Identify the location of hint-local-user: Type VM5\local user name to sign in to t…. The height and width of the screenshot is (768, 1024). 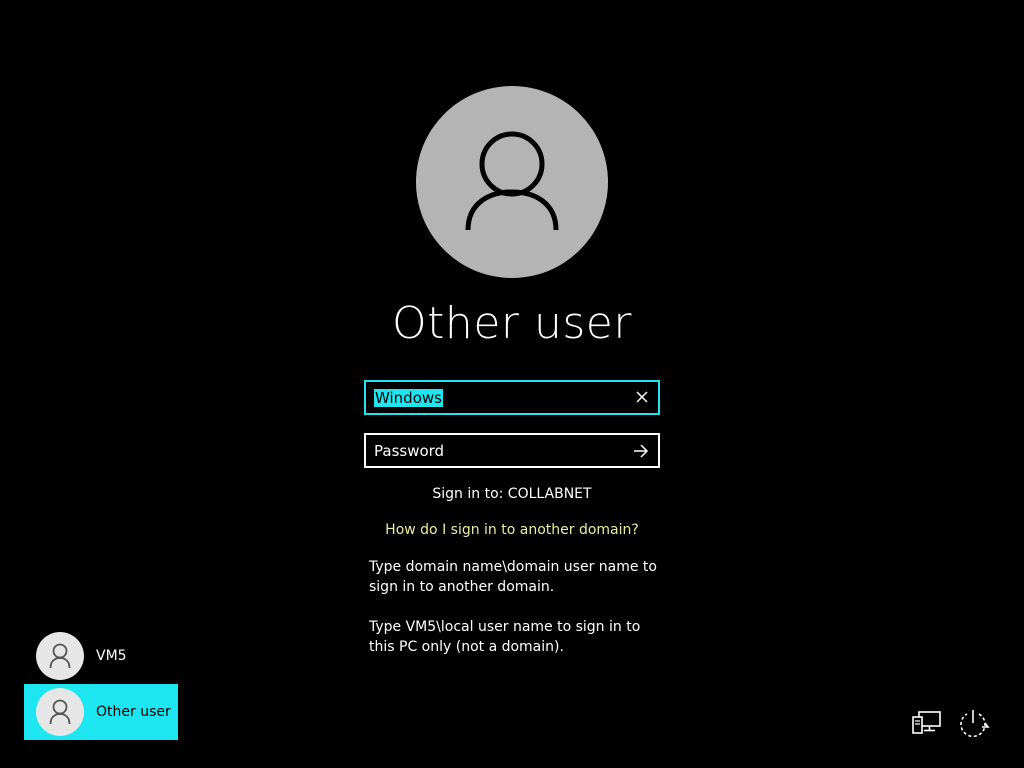
(505, 637).